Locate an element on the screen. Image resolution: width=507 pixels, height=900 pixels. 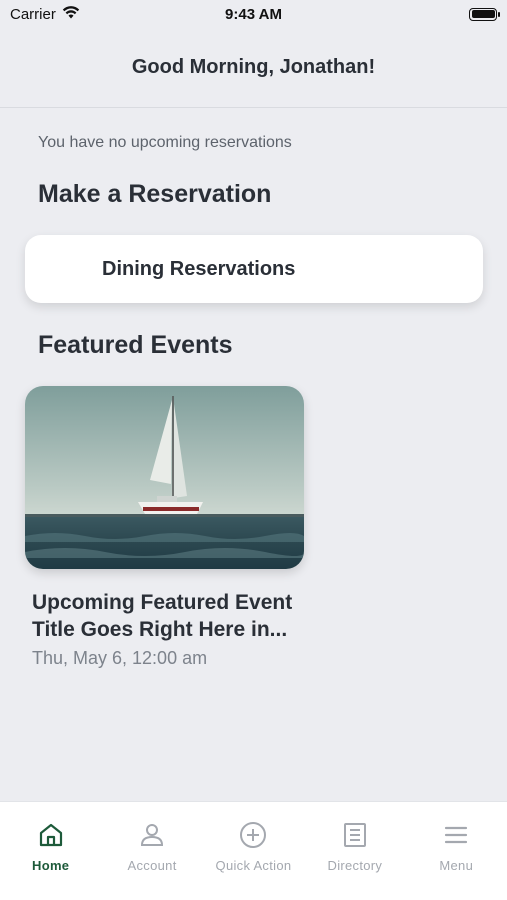
event-date: Thu, May 6, 12:00 am is located at coordinates (120, 658).